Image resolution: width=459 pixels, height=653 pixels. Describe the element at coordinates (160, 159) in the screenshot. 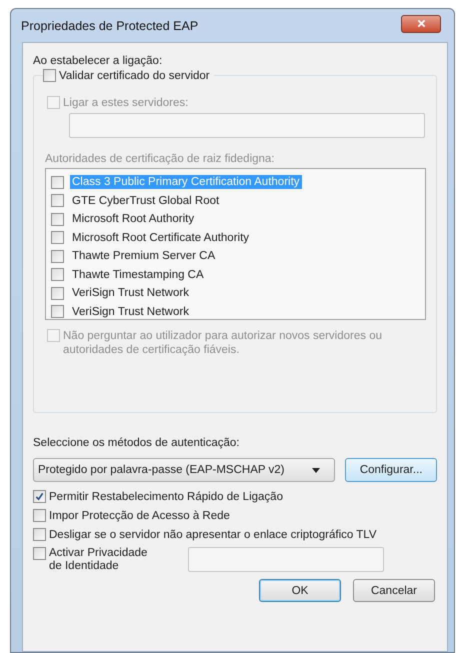

I see `list-label: Autoridades de certificação de raiz fidedigna:` at that location.